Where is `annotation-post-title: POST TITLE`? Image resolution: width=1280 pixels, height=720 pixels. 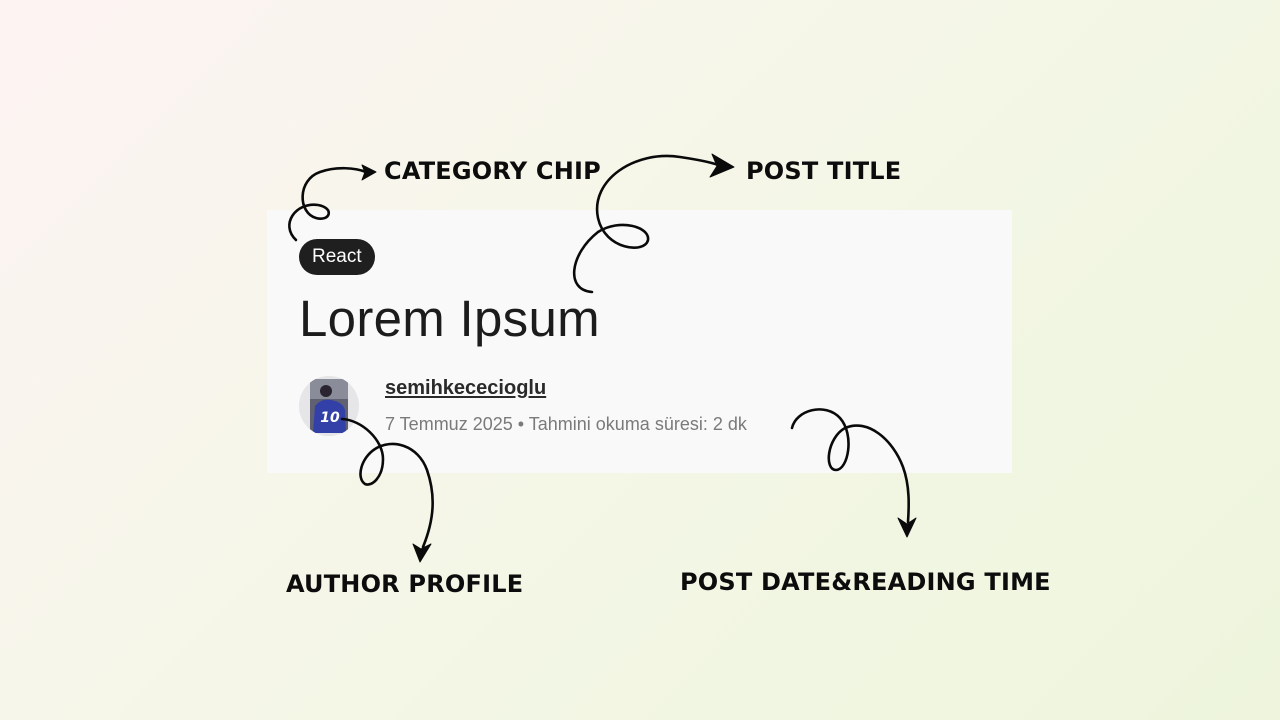 annotation-post-title: POST TITLE is located at coordinates (824, 171).